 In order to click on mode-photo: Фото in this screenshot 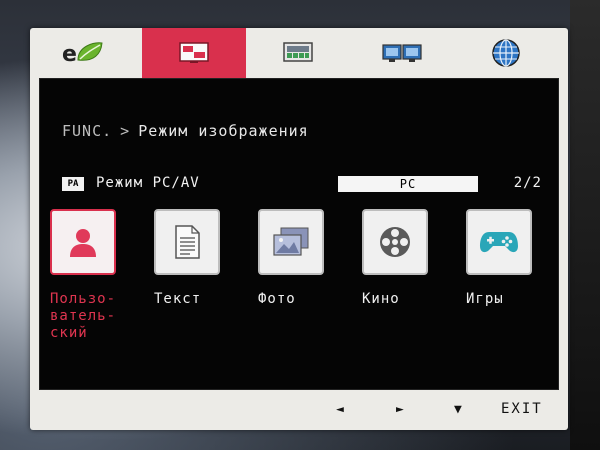, I will do `click(303, 258)`.